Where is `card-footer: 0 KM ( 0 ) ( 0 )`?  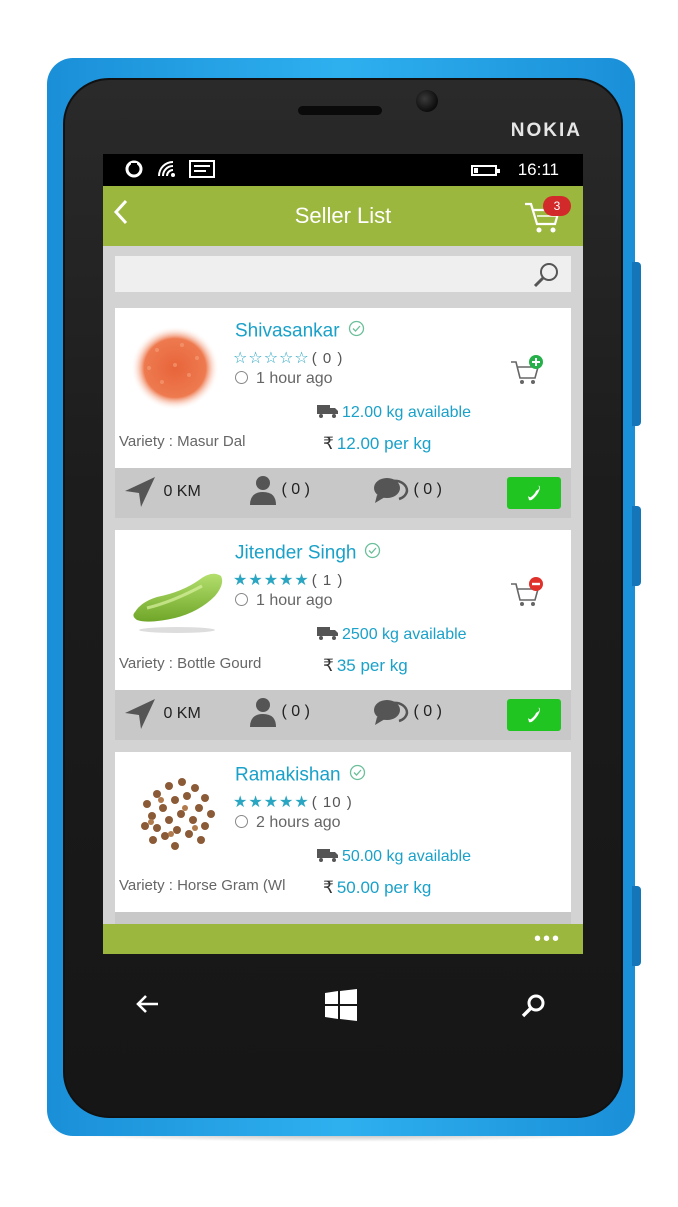
card-footer: 0 KM ( 0 ) ( 0 ) is located at coordinates (343, 715).